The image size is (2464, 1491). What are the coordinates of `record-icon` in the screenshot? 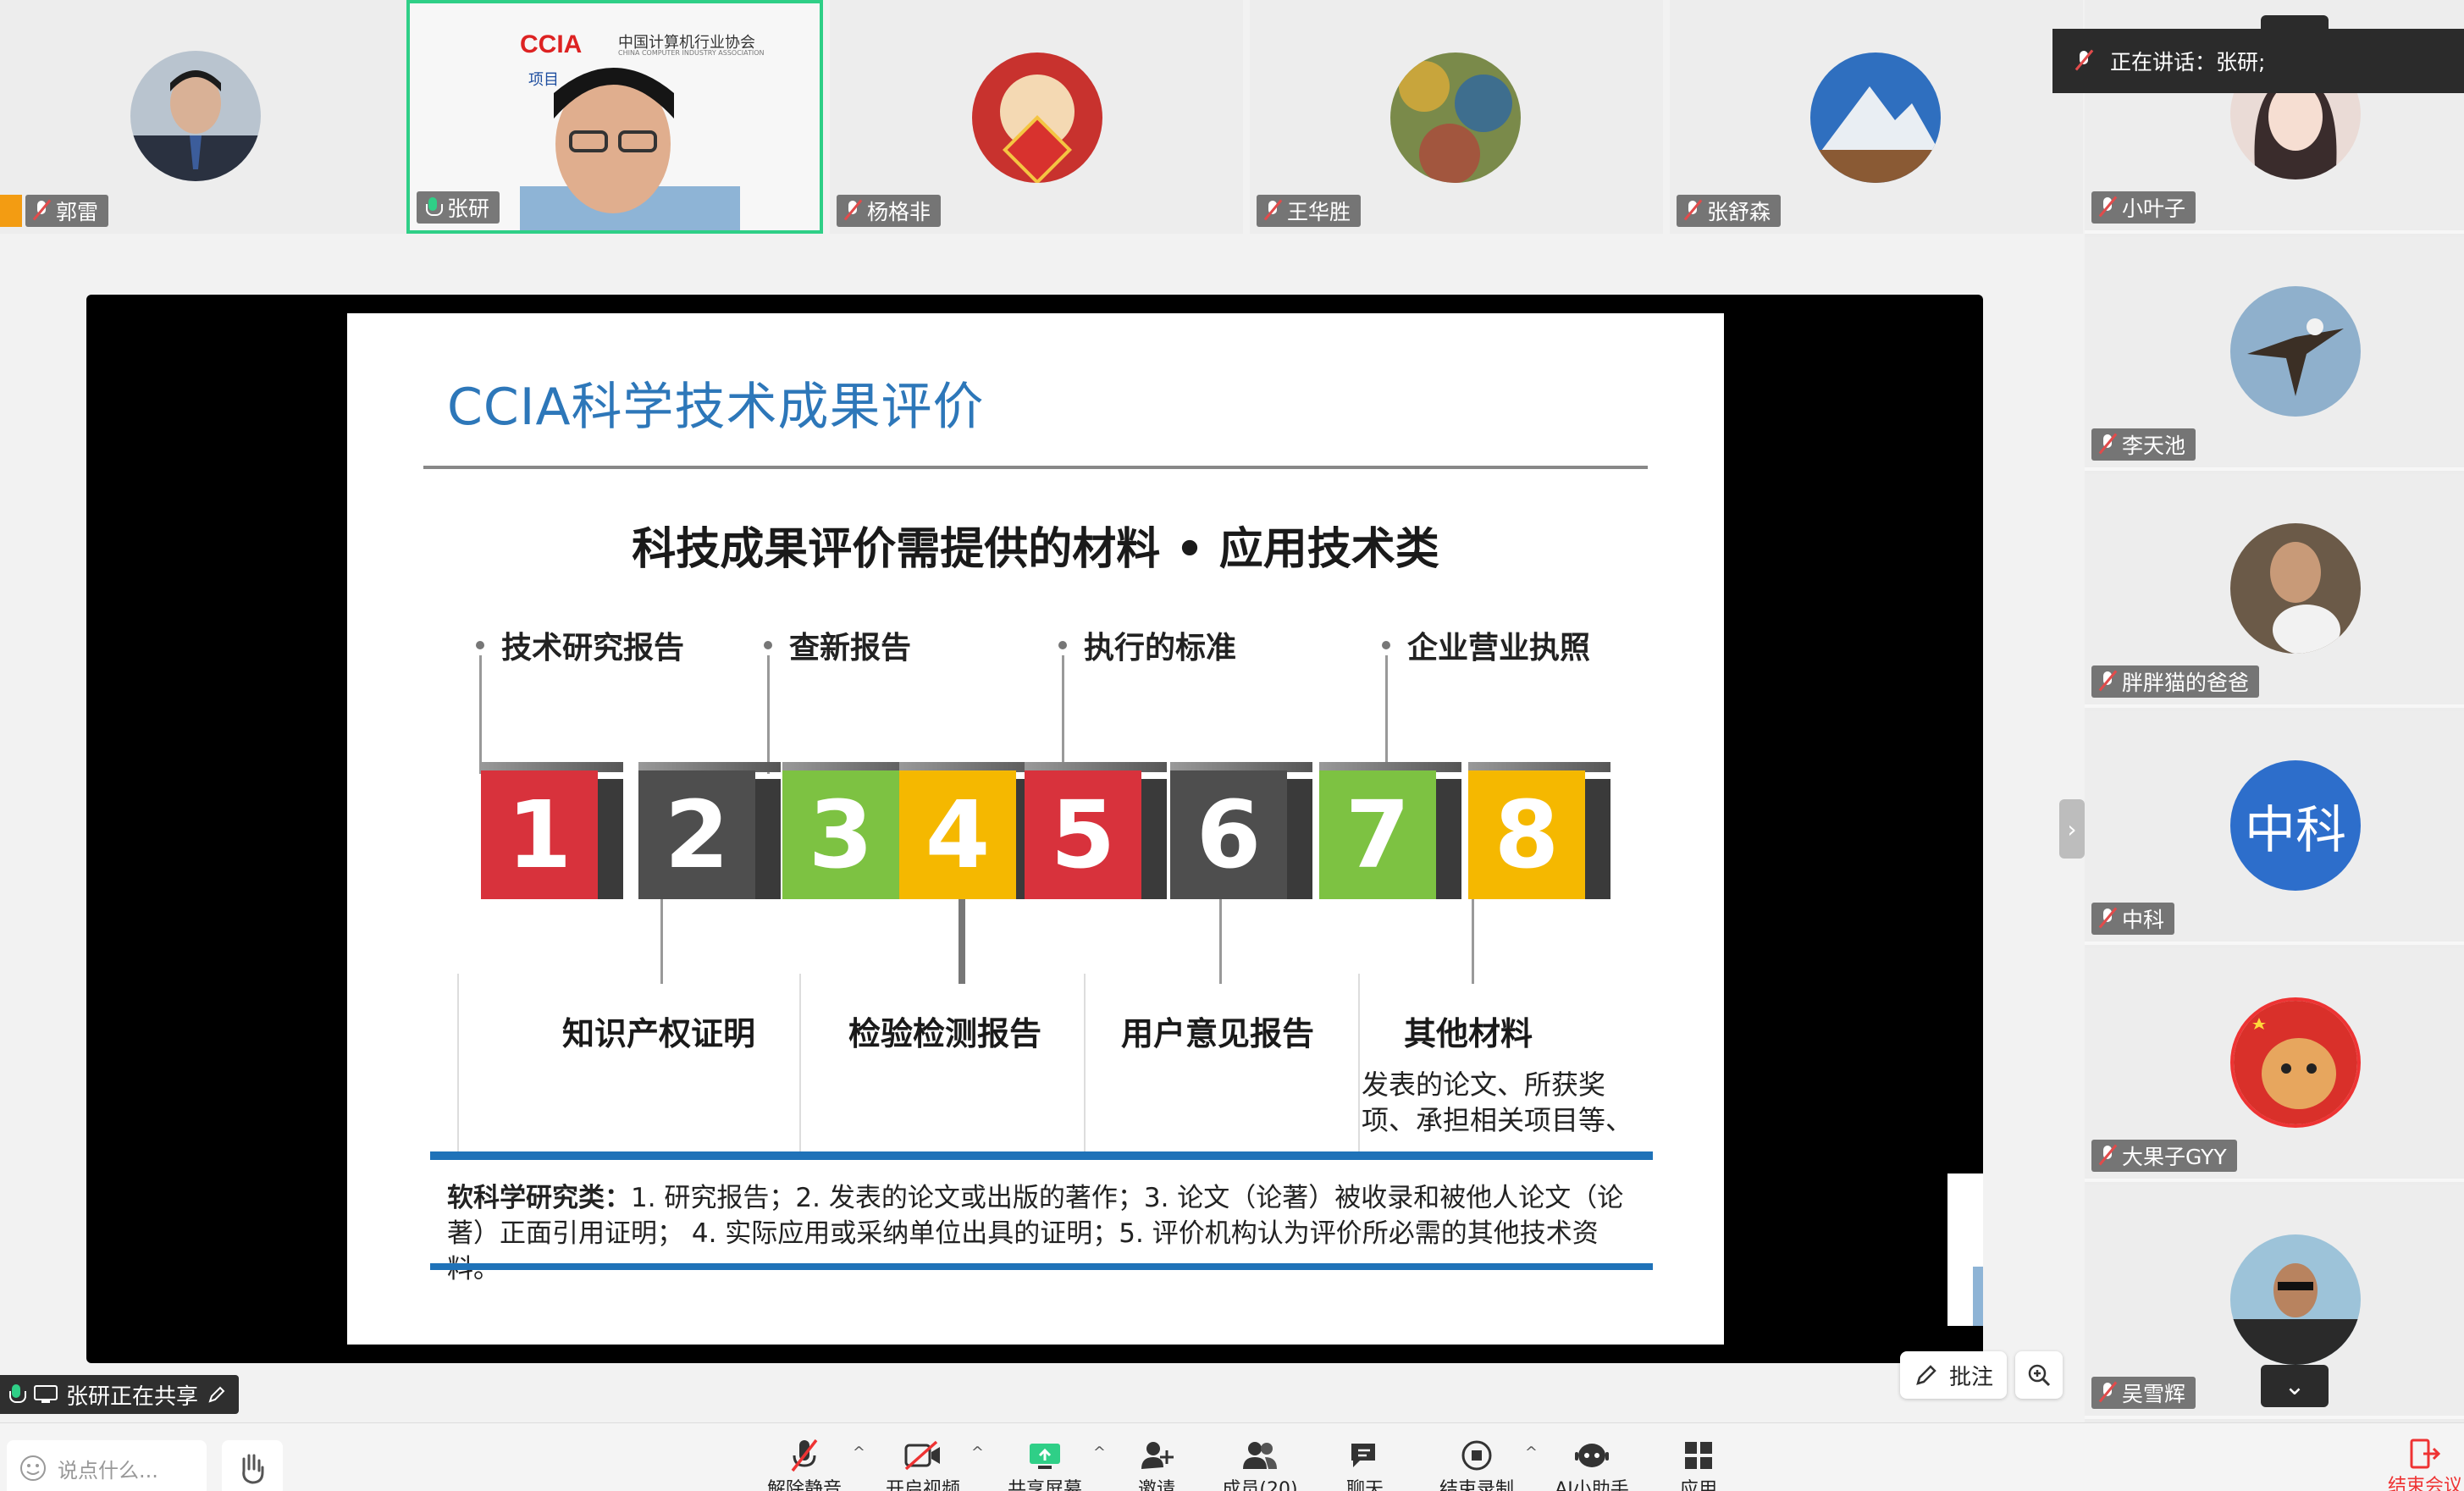 It's located at (1477, 1455).